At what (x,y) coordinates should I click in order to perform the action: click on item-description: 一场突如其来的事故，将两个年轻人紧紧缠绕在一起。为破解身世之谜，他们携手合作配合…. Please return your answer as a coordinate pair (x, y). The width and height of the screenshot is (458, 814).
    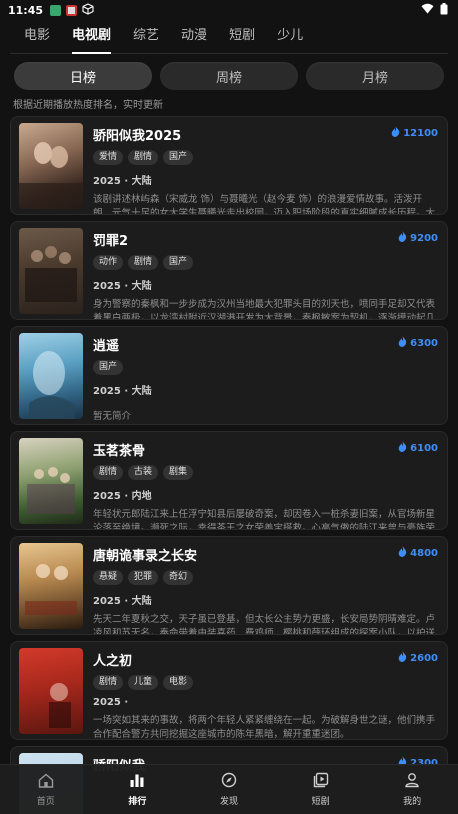
    Looking at the image, I should click on (264, 727).